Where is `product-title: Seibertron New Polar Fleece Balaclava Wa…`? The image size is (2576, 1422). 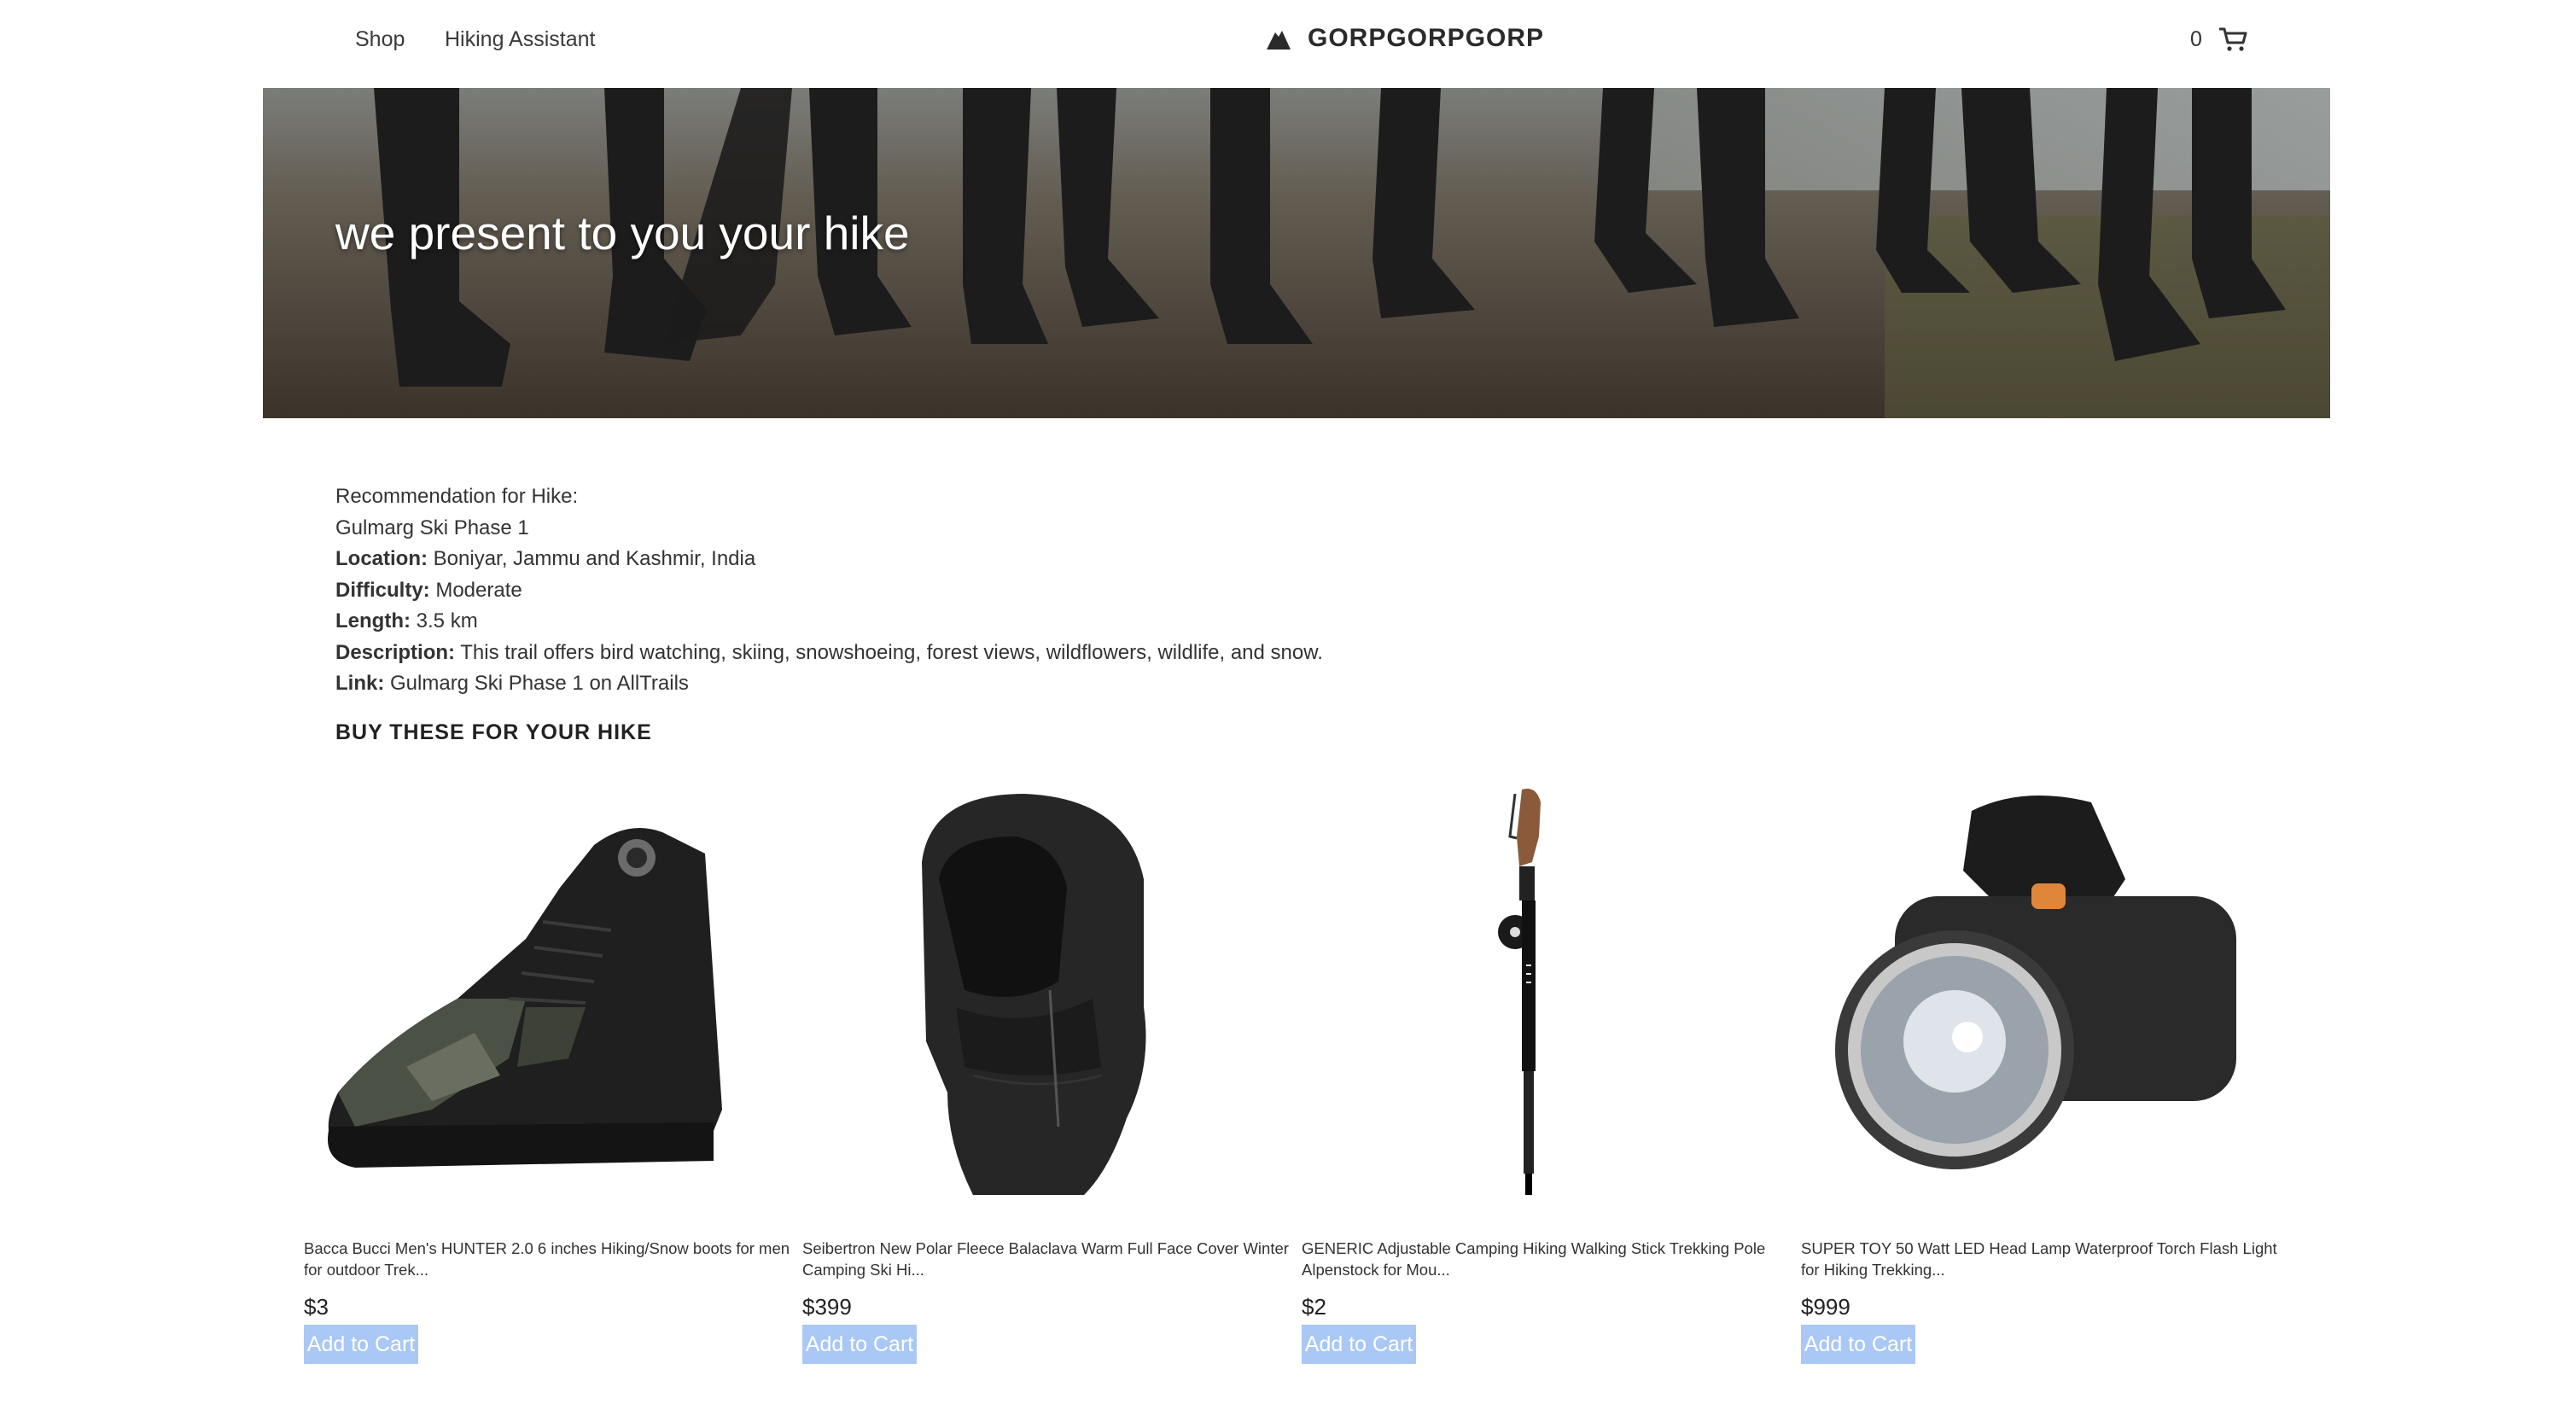 product-title: Seibertron New Polar Fleece Balaclava Wa… is located at coordinates (1047, 1259).